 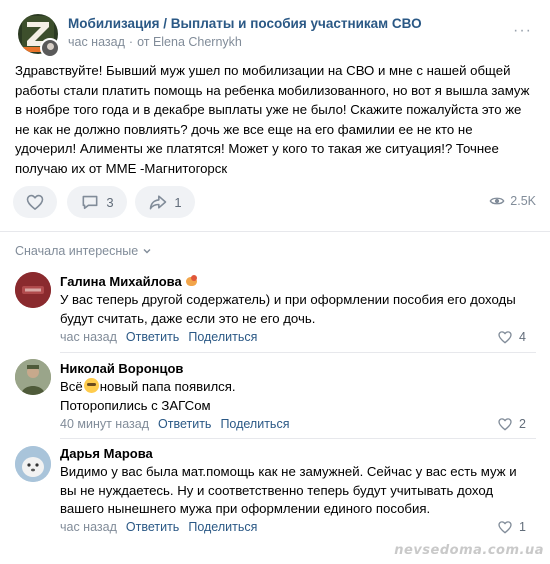 What do you see at coordinates (192, 280) in the screenshot?
I see `heart-hands-emoji-icon` at bounding box center [192, 280].